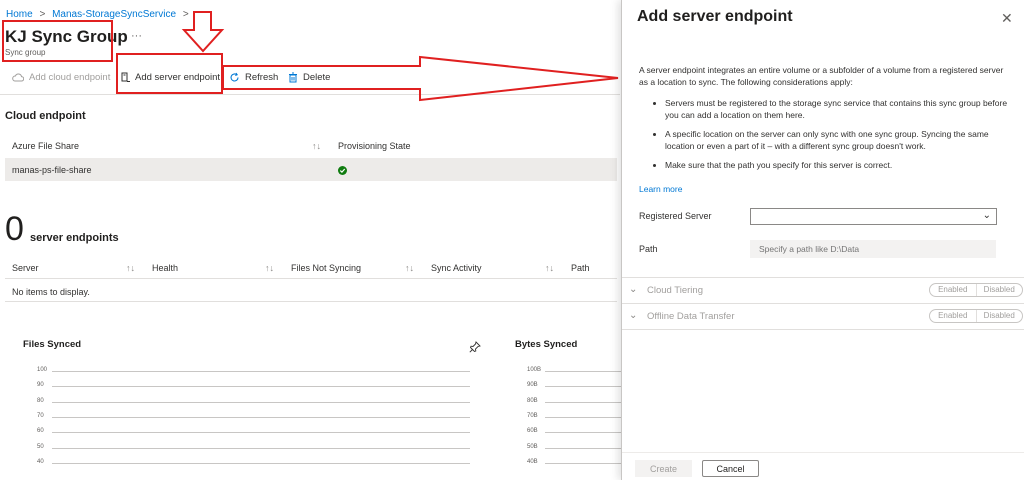 Image resolution: width=1024 pixels, height=480 pixels. Describe the element at coordinates (873, 249) in the screenshot. I see `path-input` at that location.